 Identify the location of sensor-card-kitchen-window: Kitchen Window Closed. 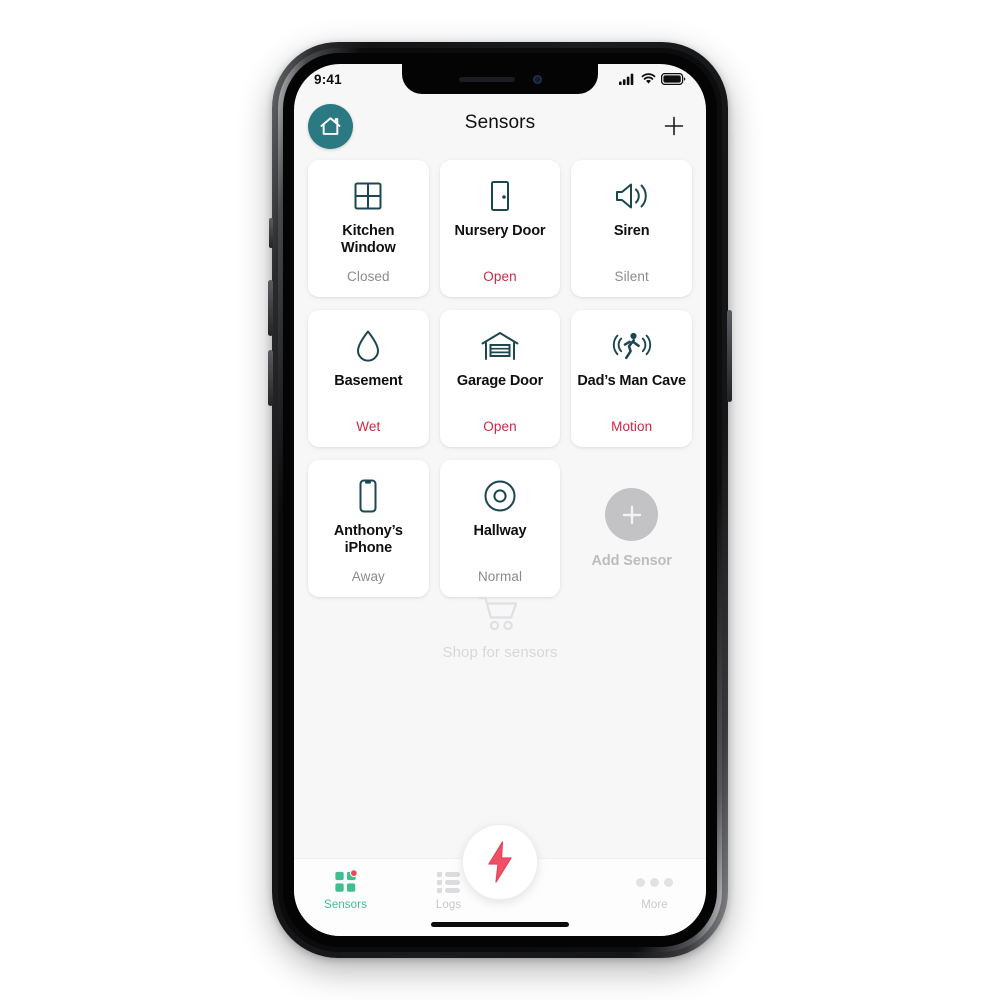
(368, 228).